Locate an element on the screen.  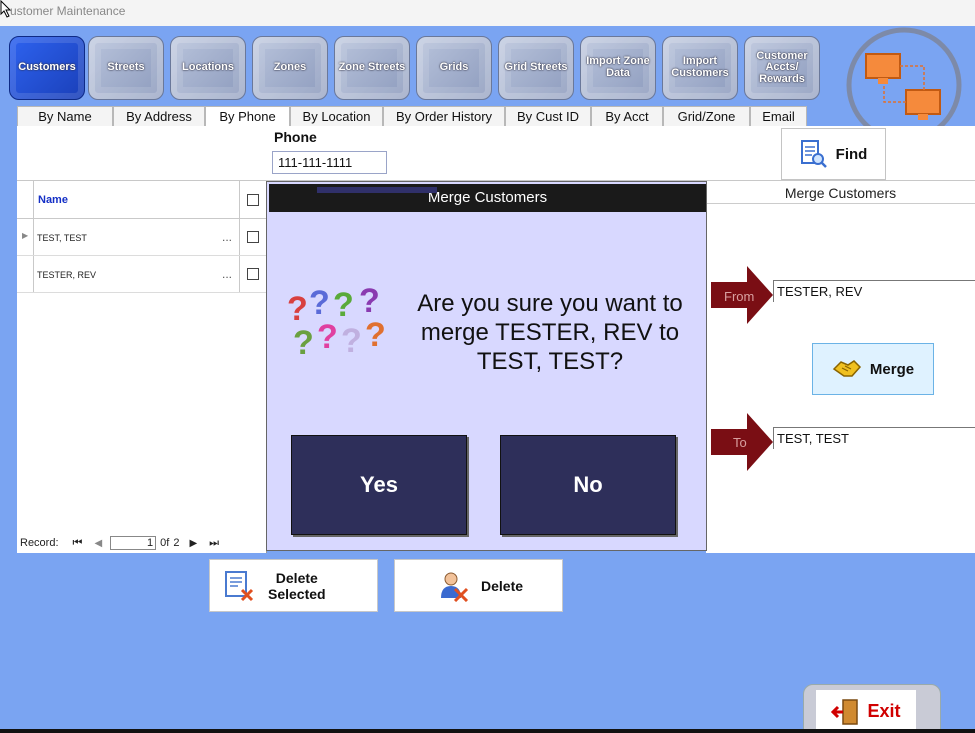
tab-label: By Order History is located at coordinates (444, 116).